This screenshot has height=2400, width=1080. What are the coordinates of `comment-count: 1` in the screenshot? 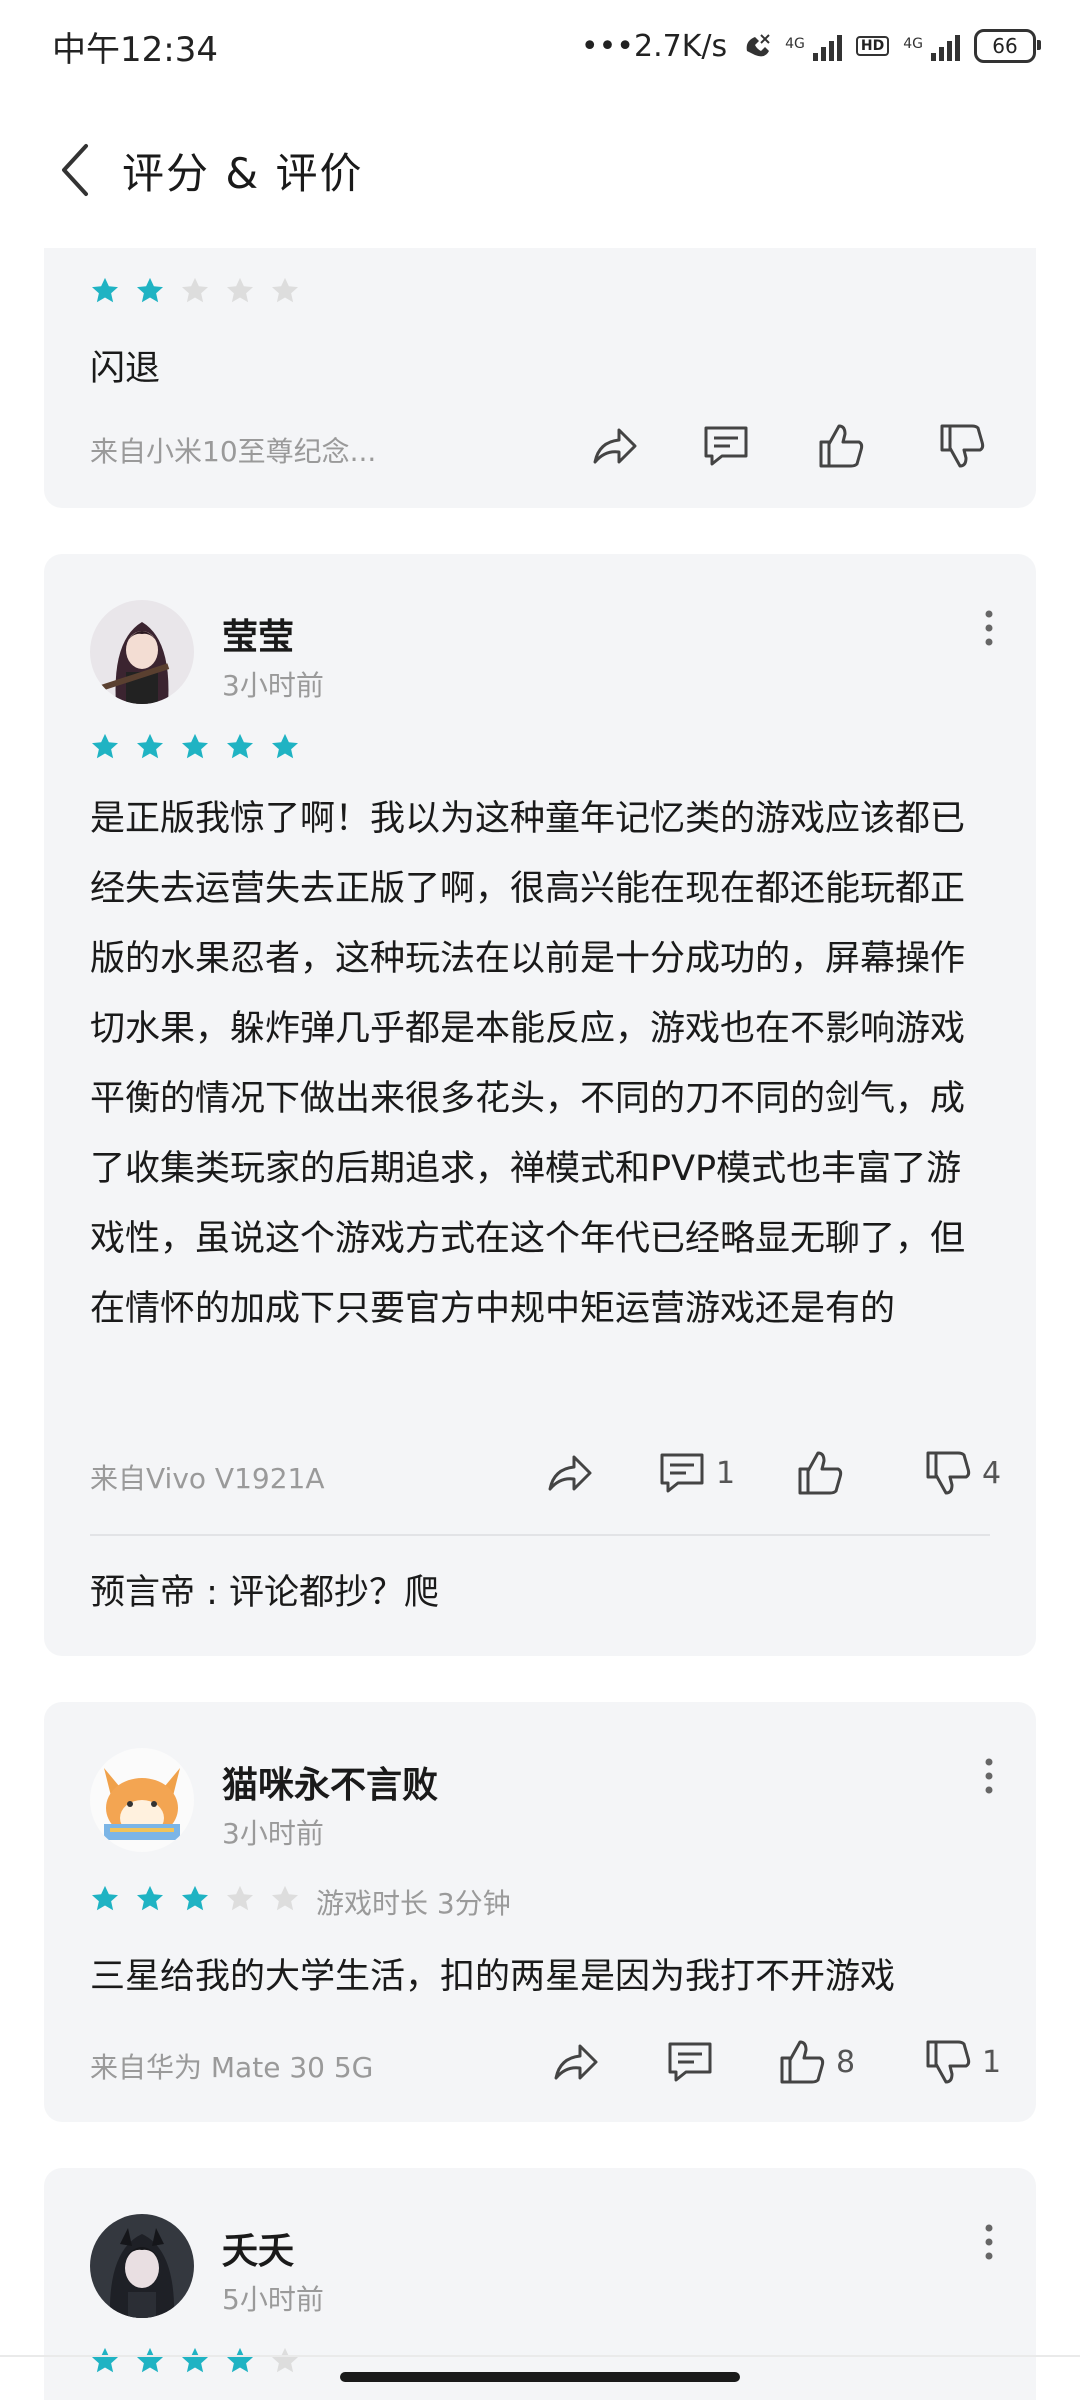 It's located at (726, 1473).